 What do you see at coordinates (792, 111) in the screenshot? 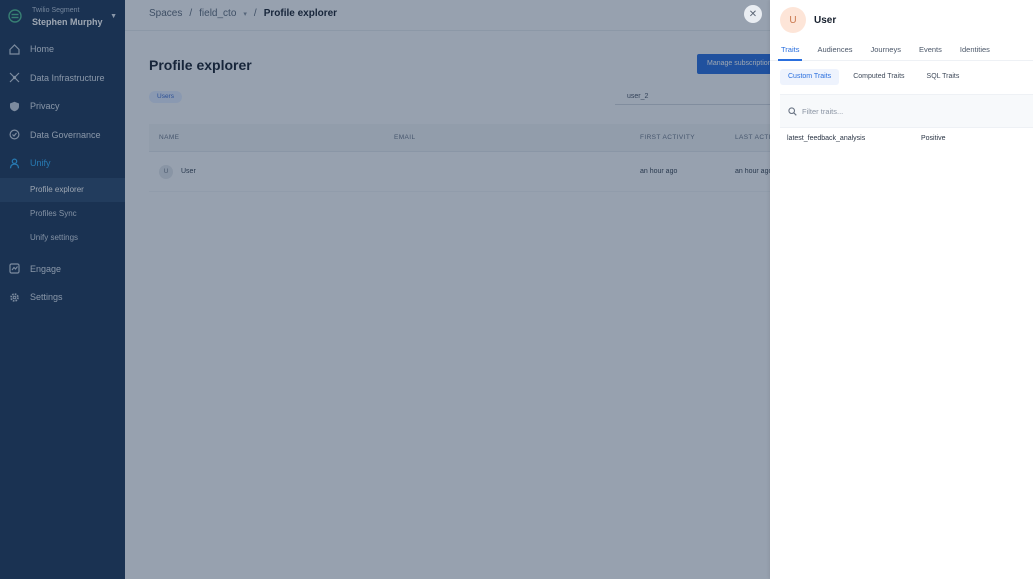
I see `search-icon` at bounding box center [792, 111].